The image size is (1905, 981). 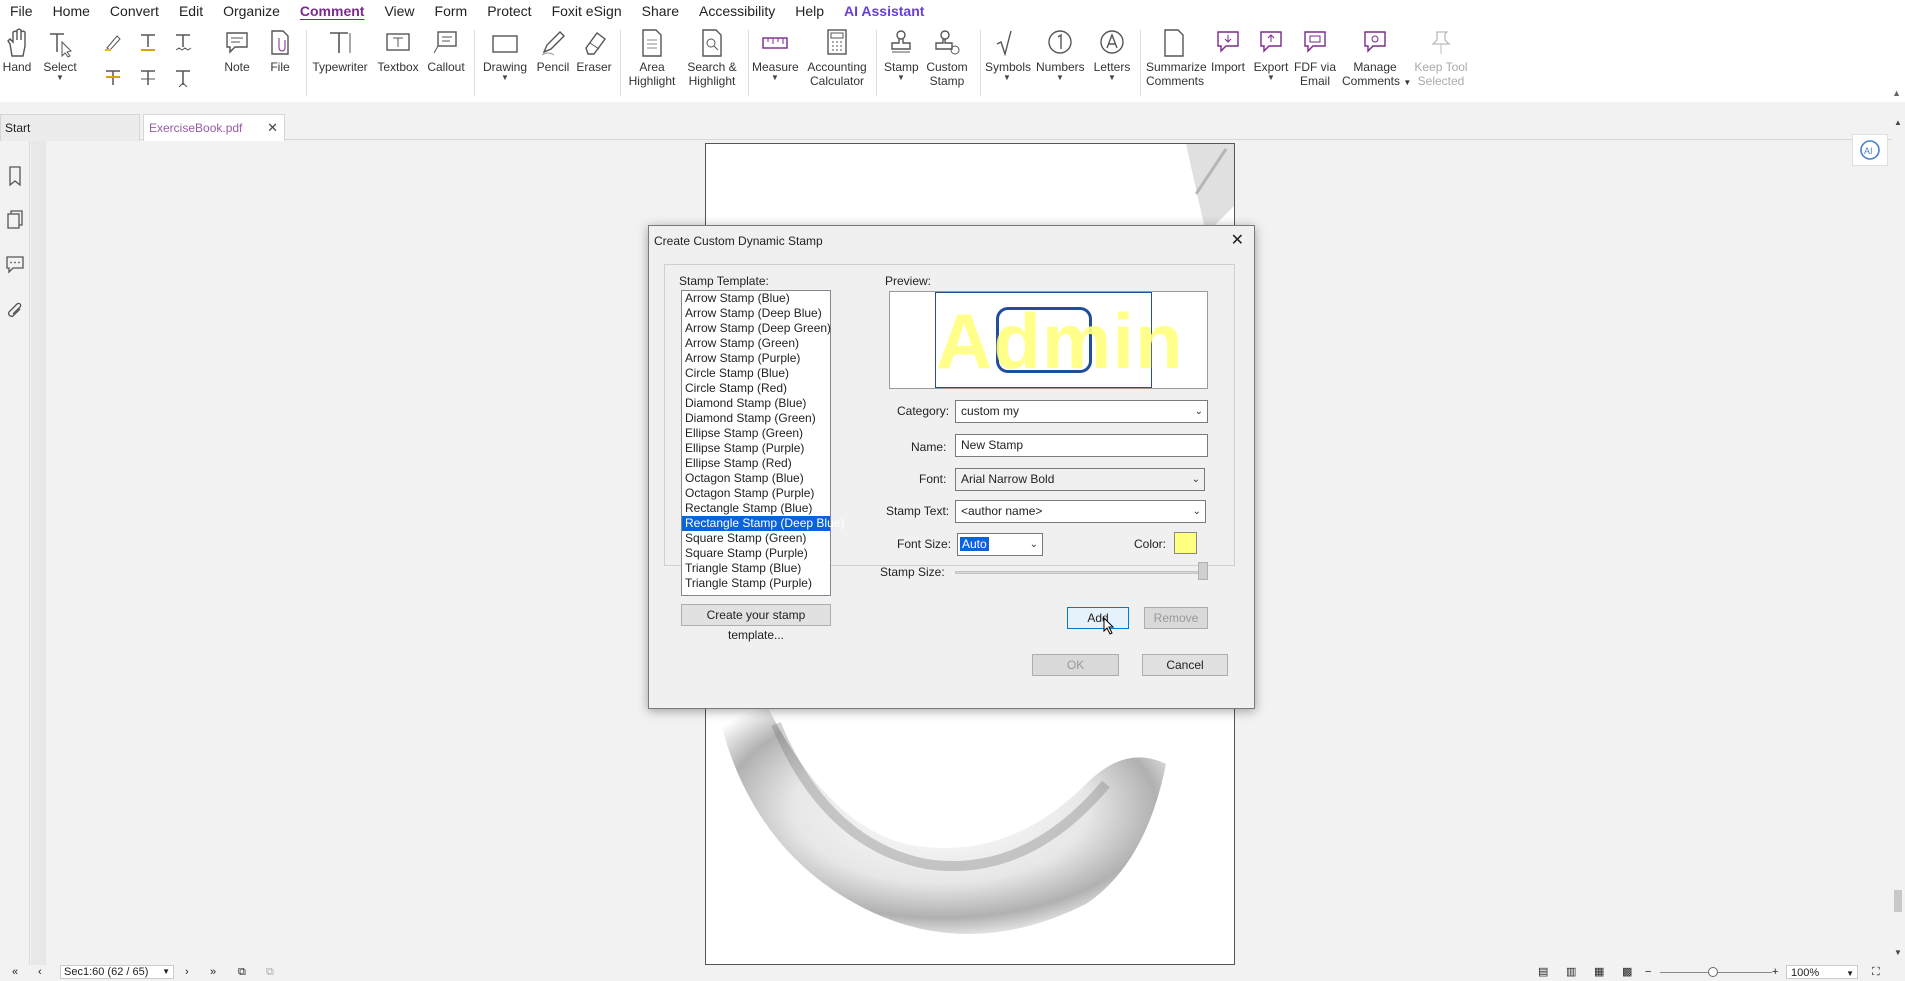 I want to click on stamp-text-select: <author name> ⌄, so click(x=1080, y=511).